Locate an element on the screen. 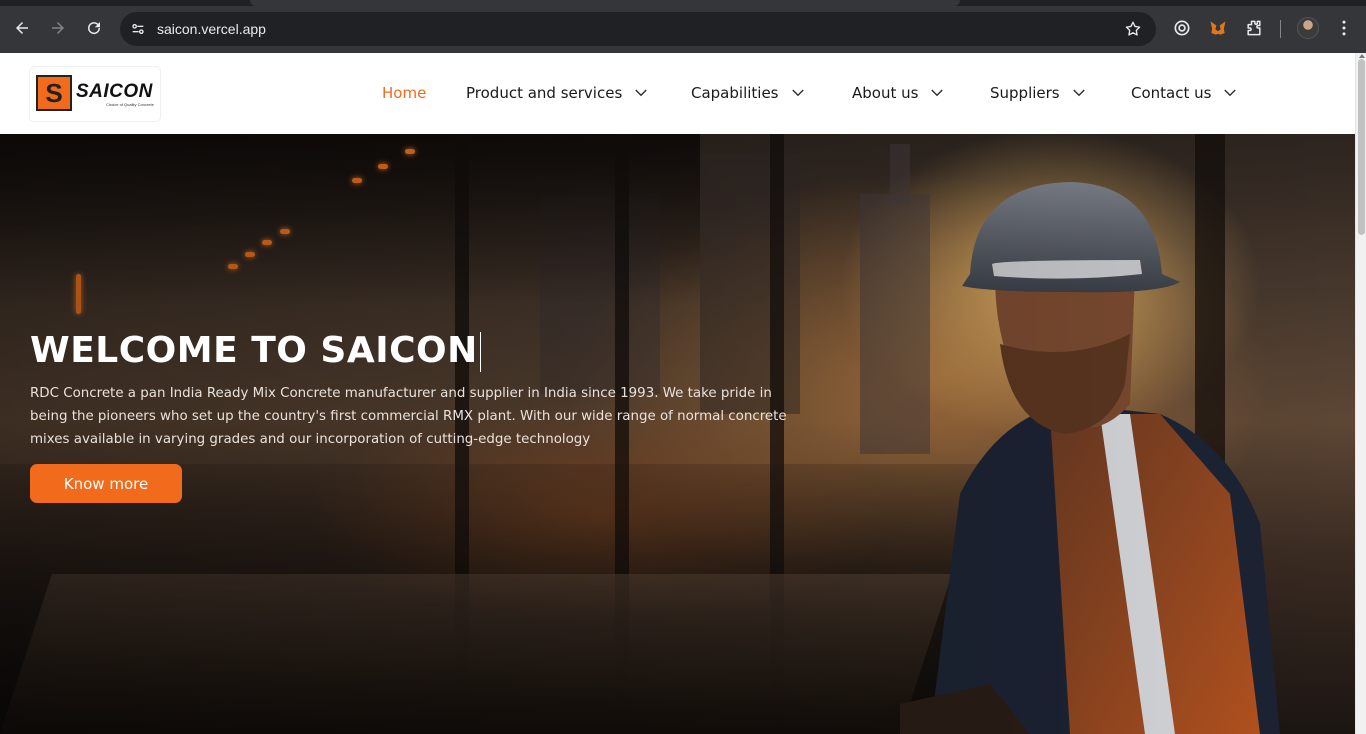 The height and width of the screenshot is (734, 1366). arrow-right-icon is located at coordinates (58, 28).